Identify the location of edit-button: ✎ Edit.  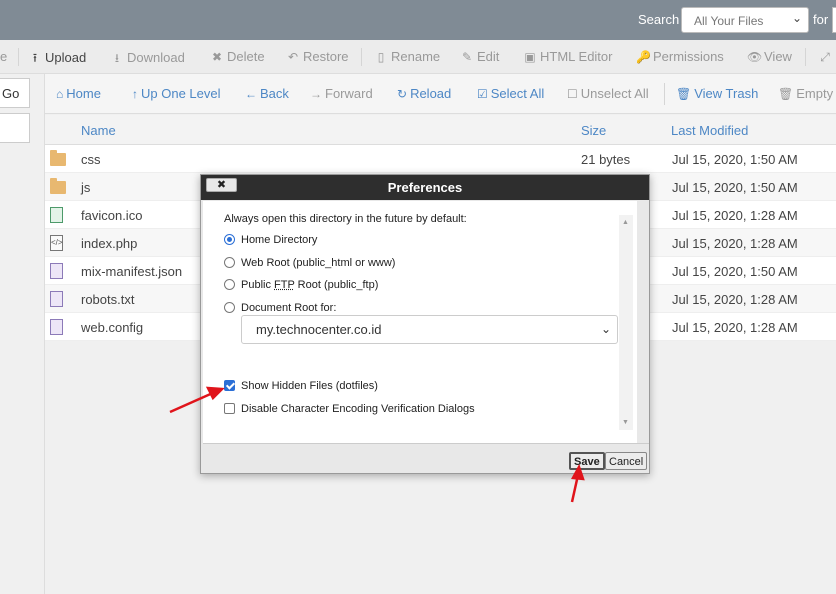
(479, 56).